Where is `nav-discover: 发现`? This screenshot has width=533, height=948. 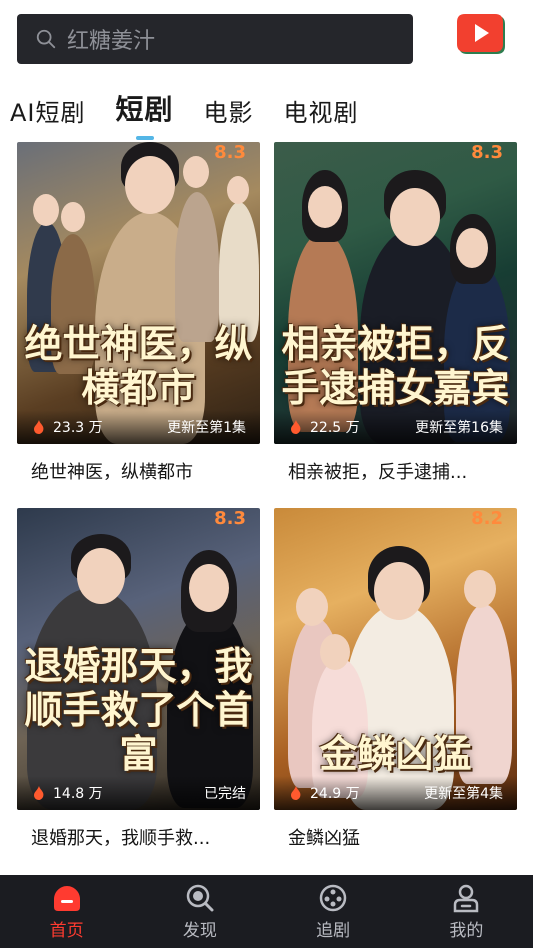 nav-discover: 发现 is located at coordinates (199, 911).